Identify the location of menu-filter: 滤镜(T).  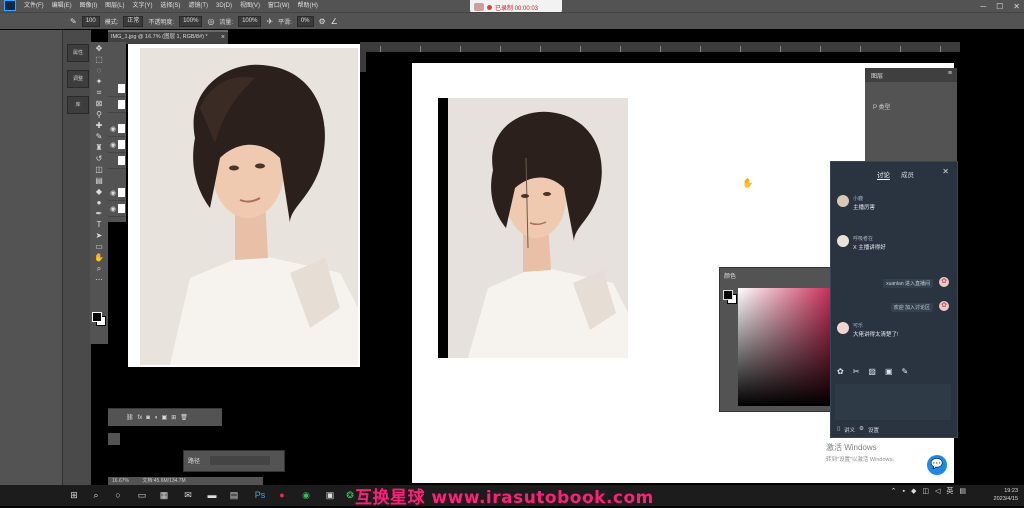
(198, 6).